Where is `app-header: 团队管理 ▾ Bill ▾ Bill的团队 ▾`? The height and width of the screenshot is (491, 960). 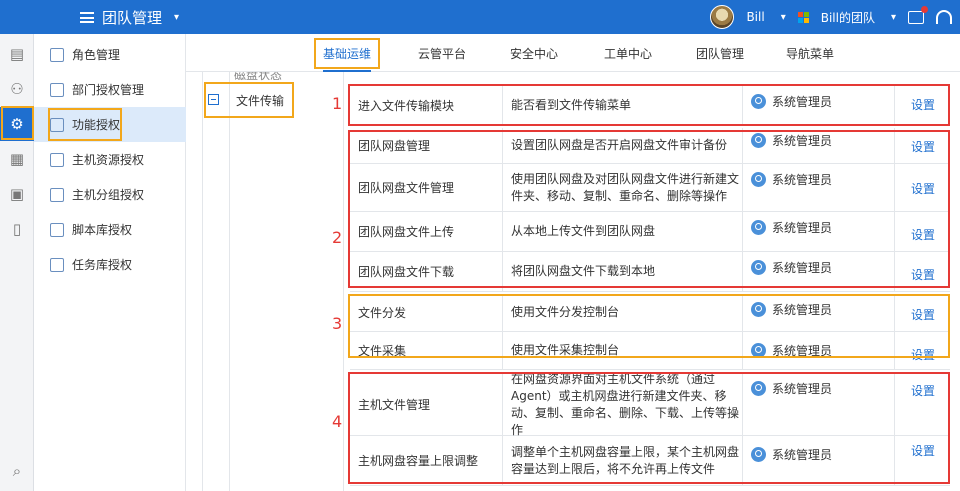
app-header: 团队管理 ▾ Bill ▾ Bill的团队 ▾ is located at coordinates (480, 17).